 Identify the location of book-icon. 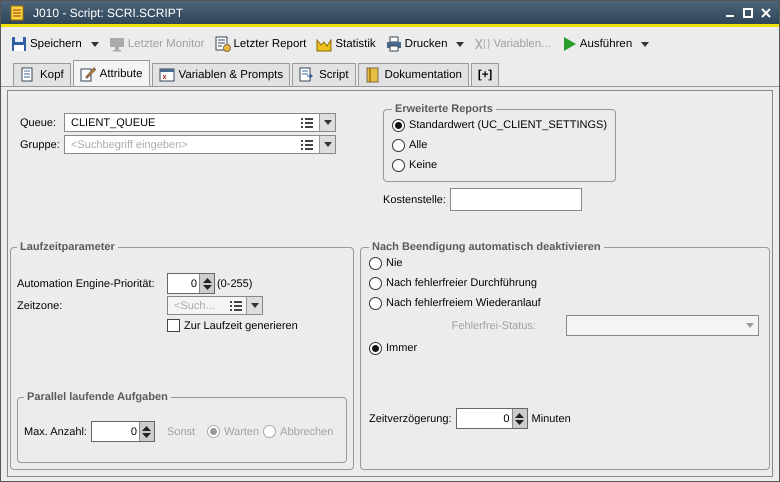
(372, 75).